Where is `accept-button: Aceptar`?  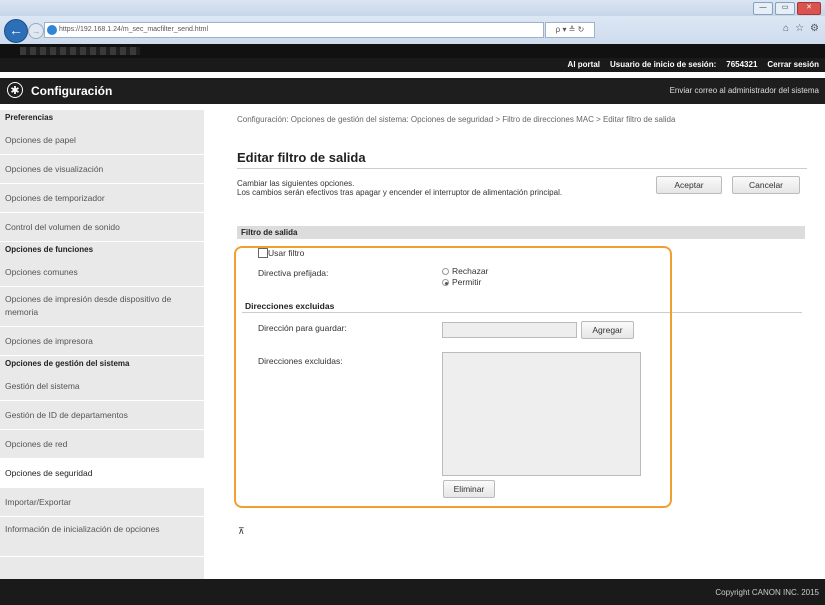 accept-button: Aceptar is located at coordinates (689, 185).